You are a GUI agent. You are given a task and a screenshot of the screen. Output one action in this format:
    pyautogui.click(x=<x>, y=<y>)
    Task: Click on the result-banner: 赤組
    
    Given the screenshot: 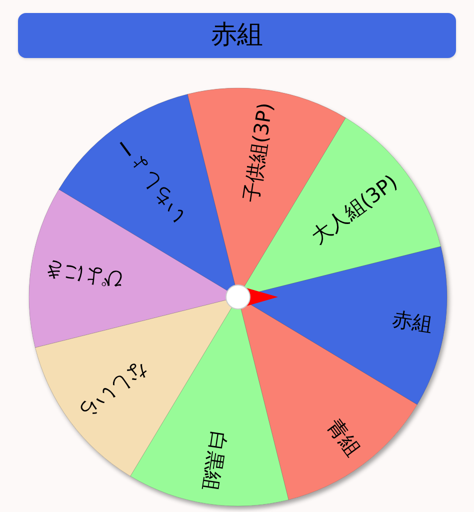 What is the action you would take?
    pyautogui.click(x=237, y=35)
    